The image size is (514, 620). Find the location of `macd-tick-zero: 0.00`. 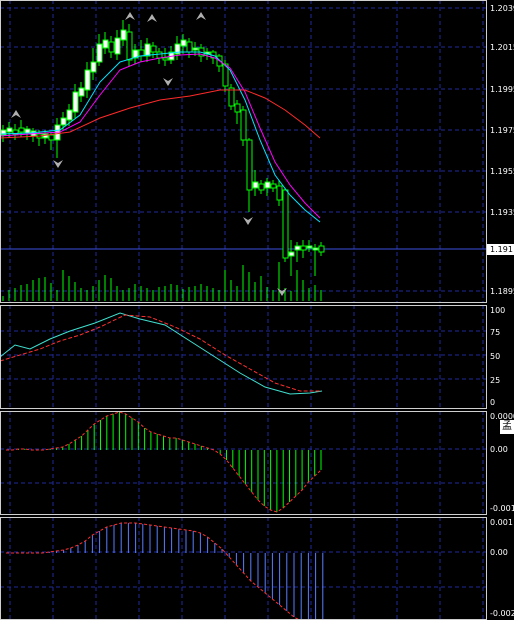

macd-tick-zero: 0.00 is located at coordinates (499, 552).